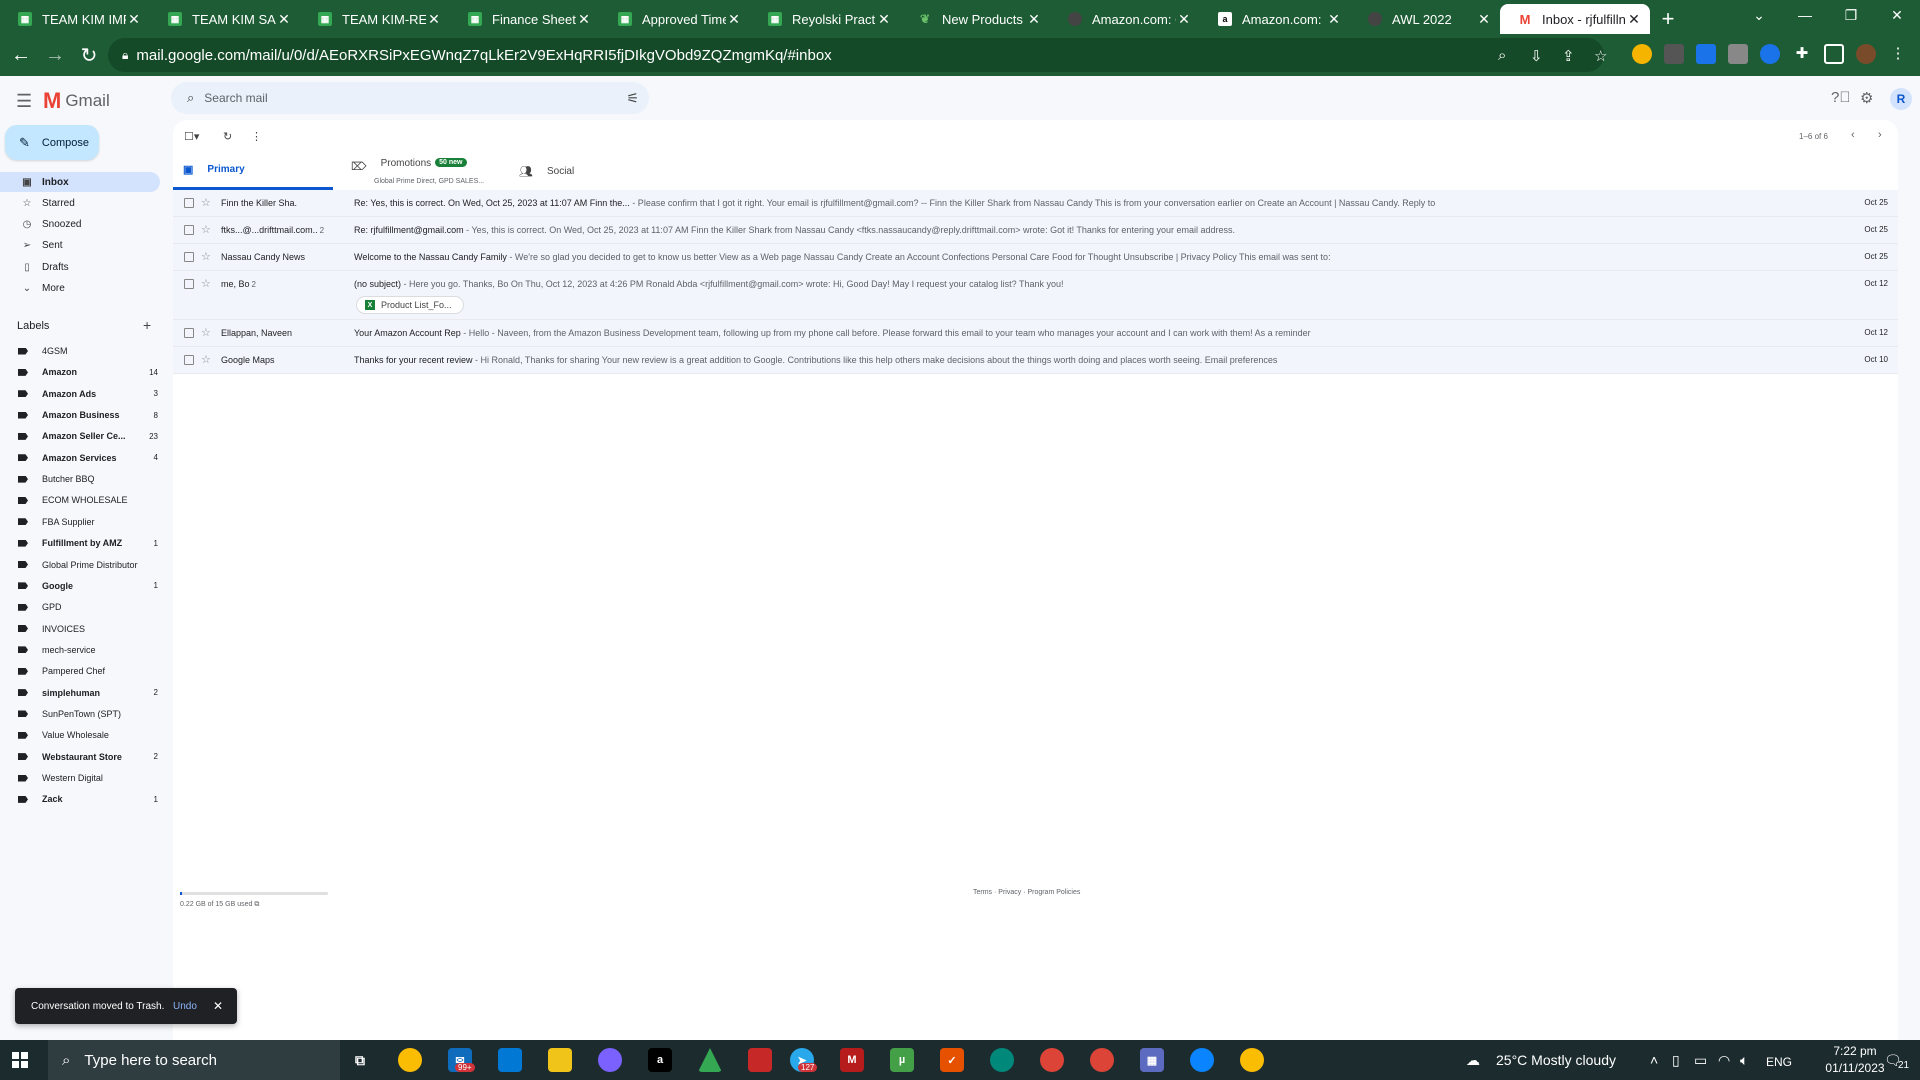  I want to click on store-app-icon, so click(510, 1060).